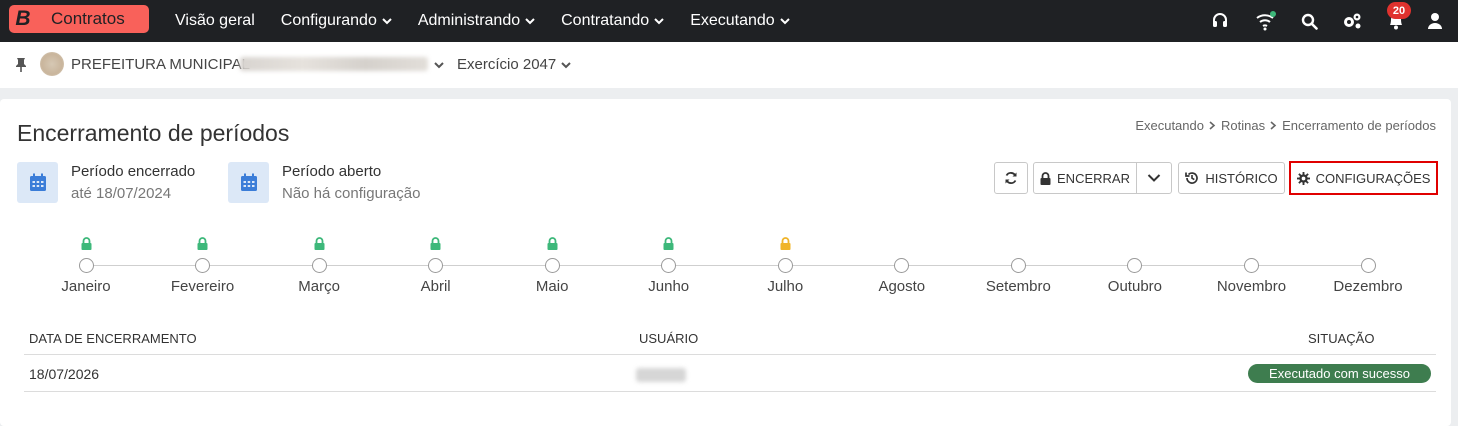  Describe the element at coordinates (64, 374) in the screenshot. I see `closing-date-cell: 18/07/2026` at that location.